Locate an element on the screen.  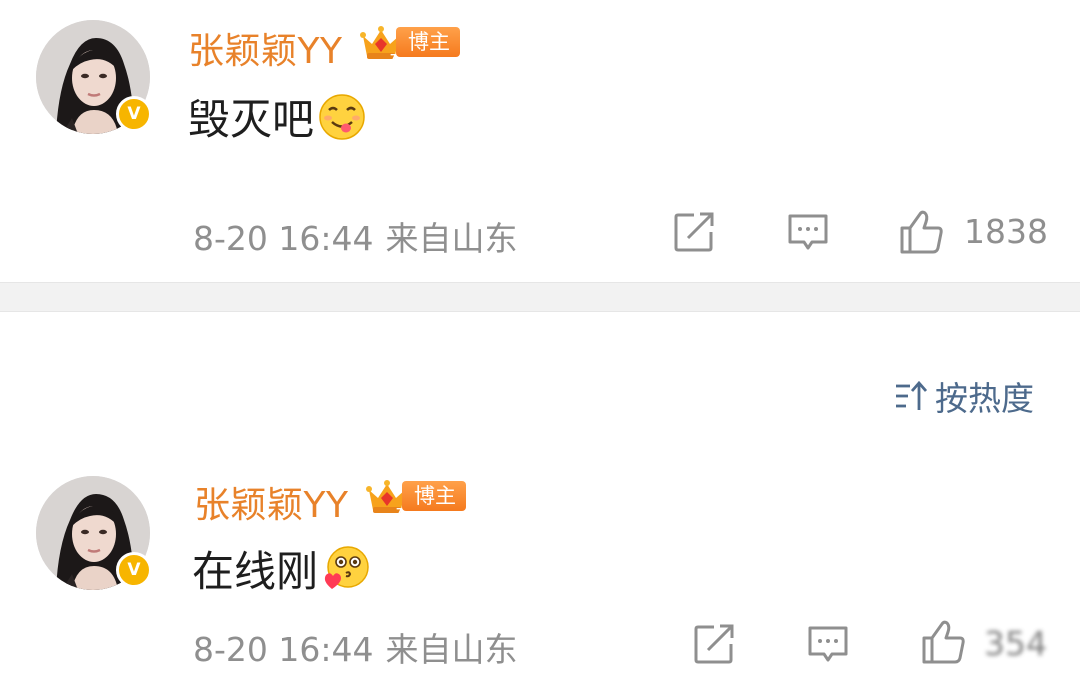
comment-body: 在线刚 is located at coordinates (255, 571).